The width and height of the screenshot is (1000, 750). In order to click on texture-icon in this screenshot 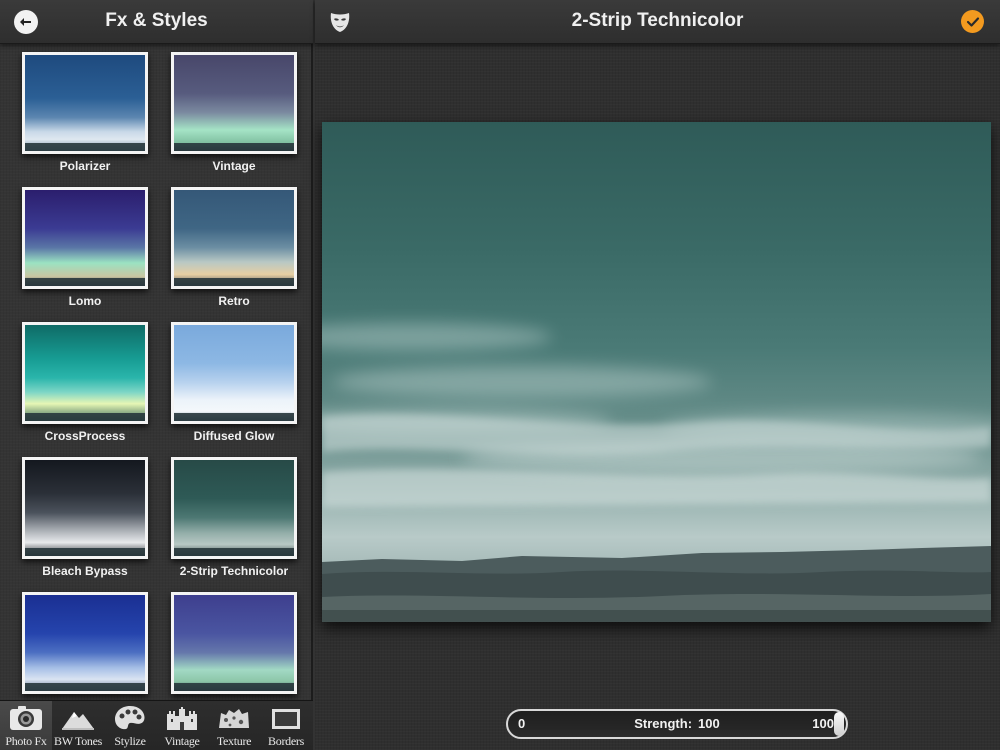, I will do `click(234, 718)`.